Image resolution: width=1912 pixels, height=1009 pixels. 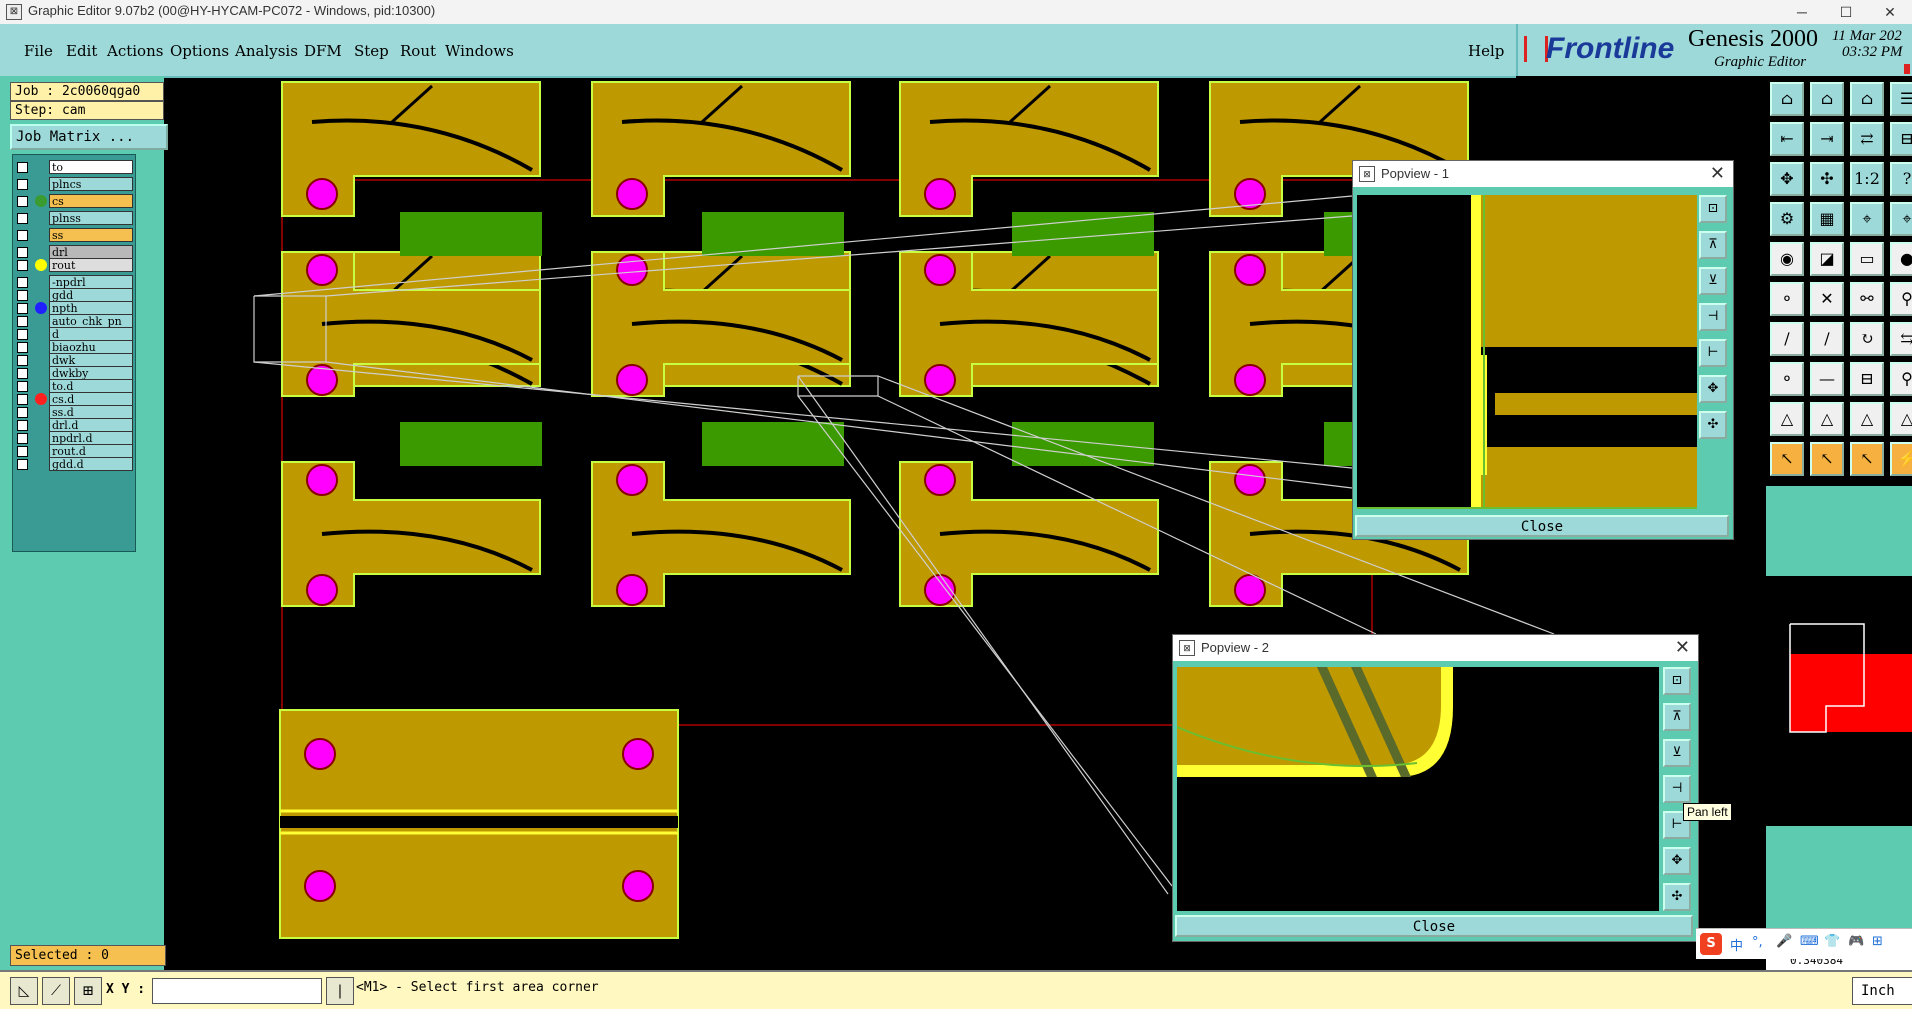 What do you see at coordinates (1867, 299) in the screenshot?
I see `link-tool-icon: ⚯` at bounding box center [1867, 299].